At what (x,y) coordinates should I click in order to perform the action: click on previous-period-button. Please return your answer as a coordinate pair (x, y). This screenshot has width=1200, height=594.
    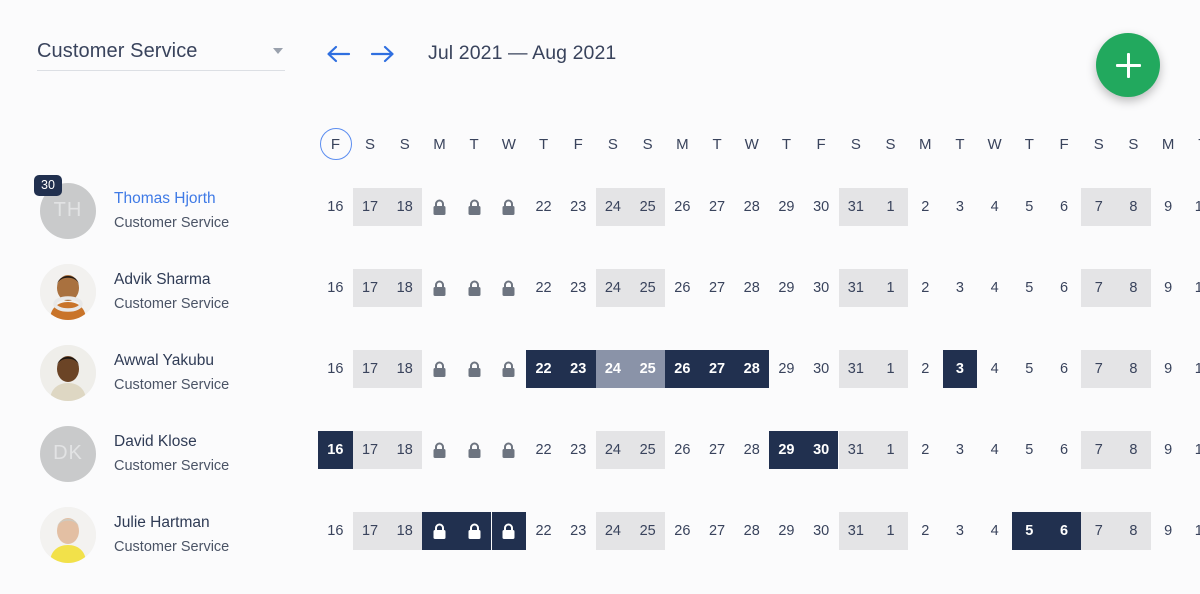
    Looking at the image, I should click on (338, 54).